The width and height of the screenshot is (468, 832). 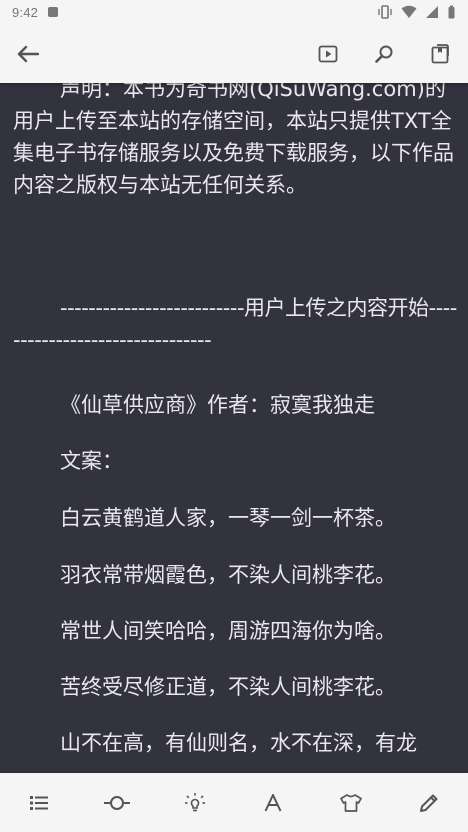 What do you see at coordinates (234, 53) in the screenshot?
I see `toolbar` at bounding box center [234, 53].